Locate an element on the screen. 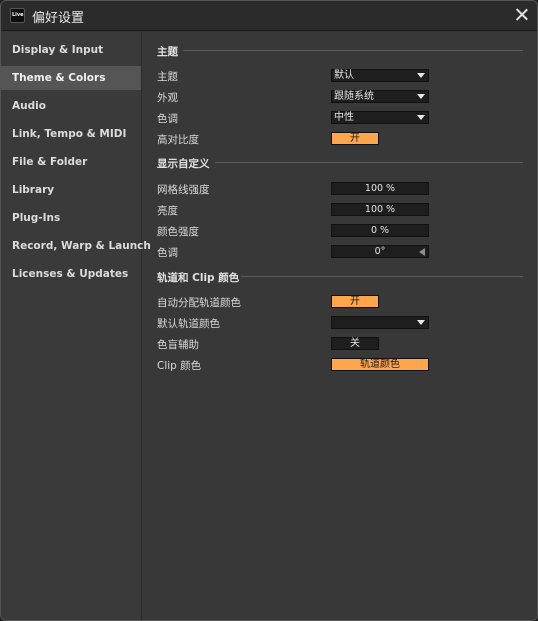 This screenshot has height=621, width=538. section-title-display-custom: 显示自定义 is located at coordinates (183, 164).